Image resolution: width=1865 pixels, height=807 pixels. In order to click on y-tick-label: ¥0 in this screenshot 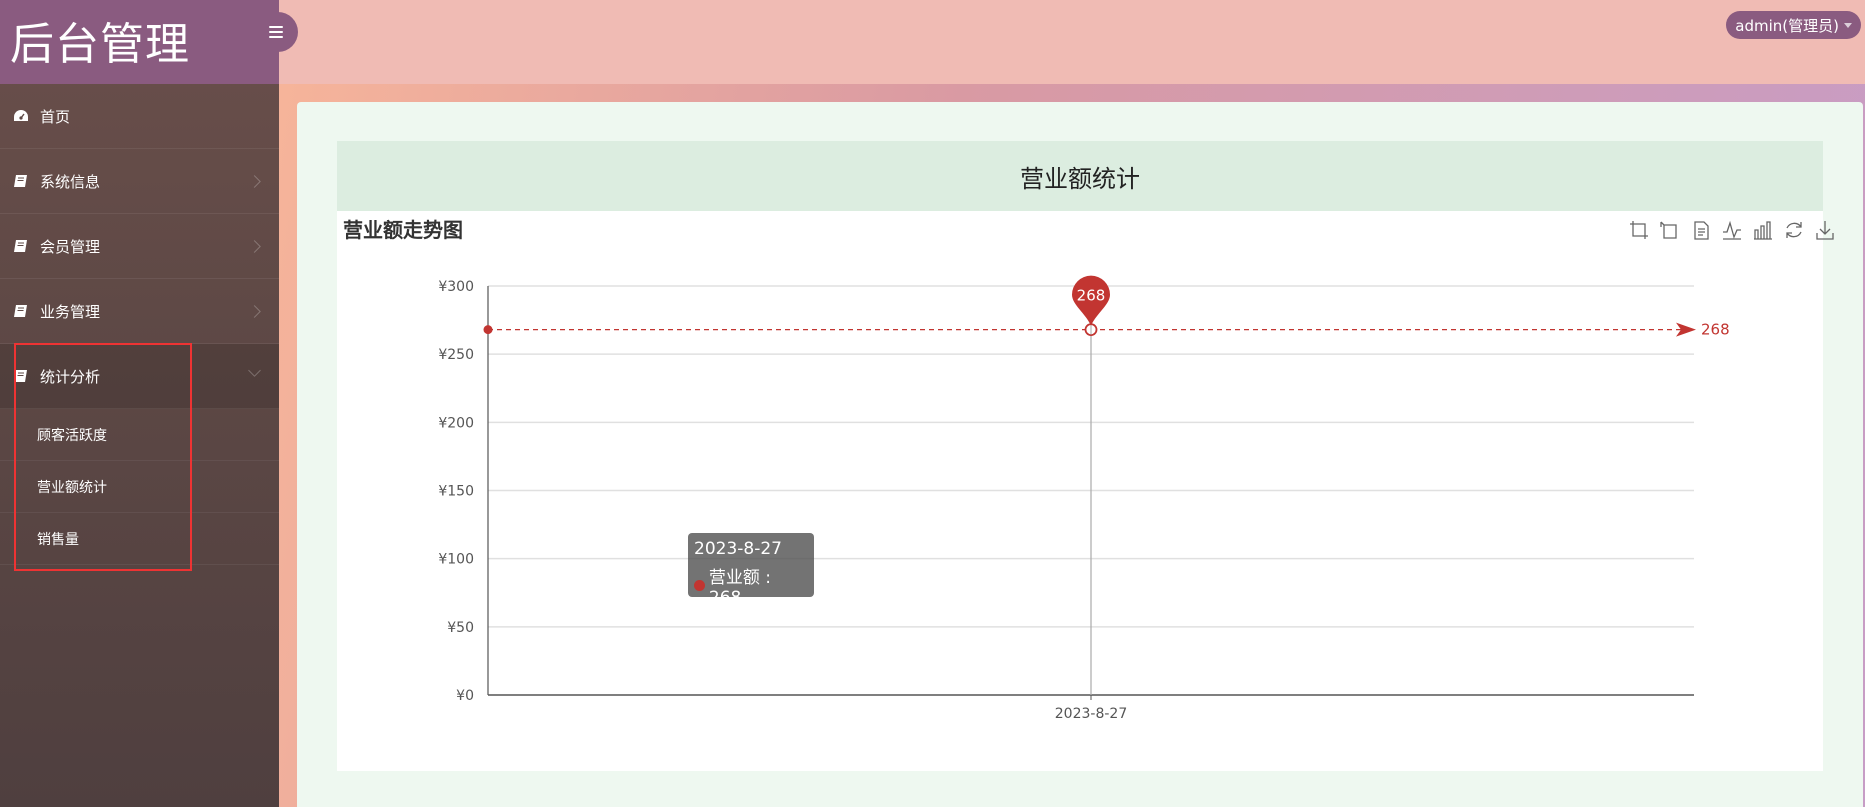, I will do `click(465, 696)`.